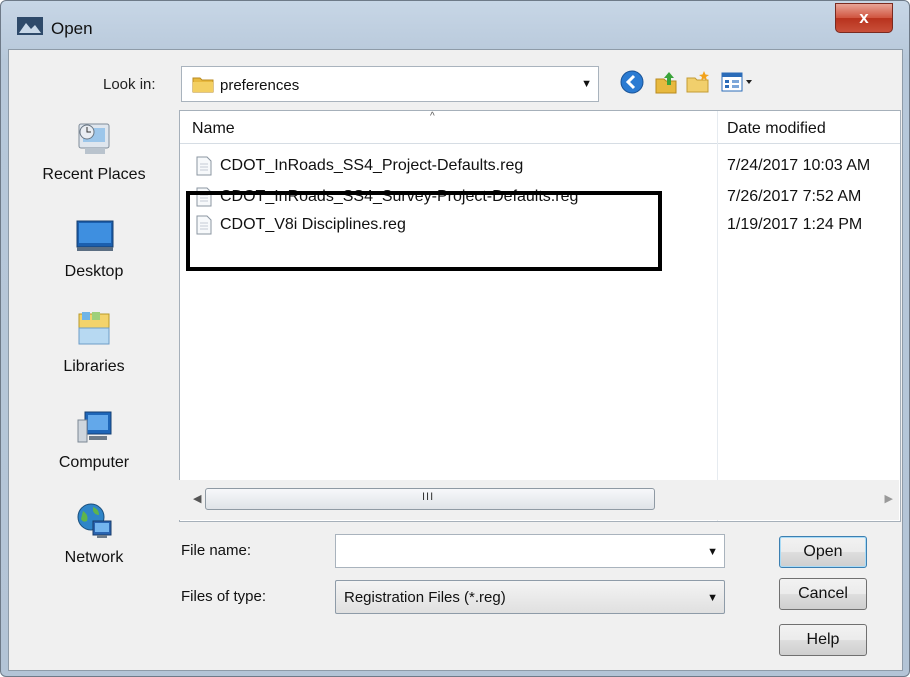  Describe the element at coordinates (94, 427) in the screenshot. I see `computer-icon` at that location.